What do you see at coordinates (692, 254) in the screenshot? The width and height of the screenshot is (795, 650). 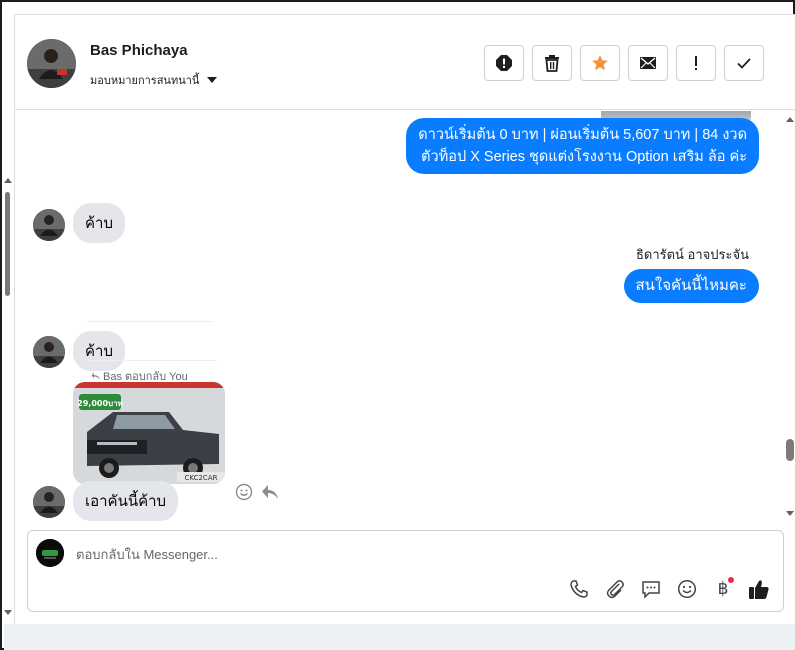 I see `sender-name: ธิดารัตน์ อาจประจัน` at bounding box center [692, 254].